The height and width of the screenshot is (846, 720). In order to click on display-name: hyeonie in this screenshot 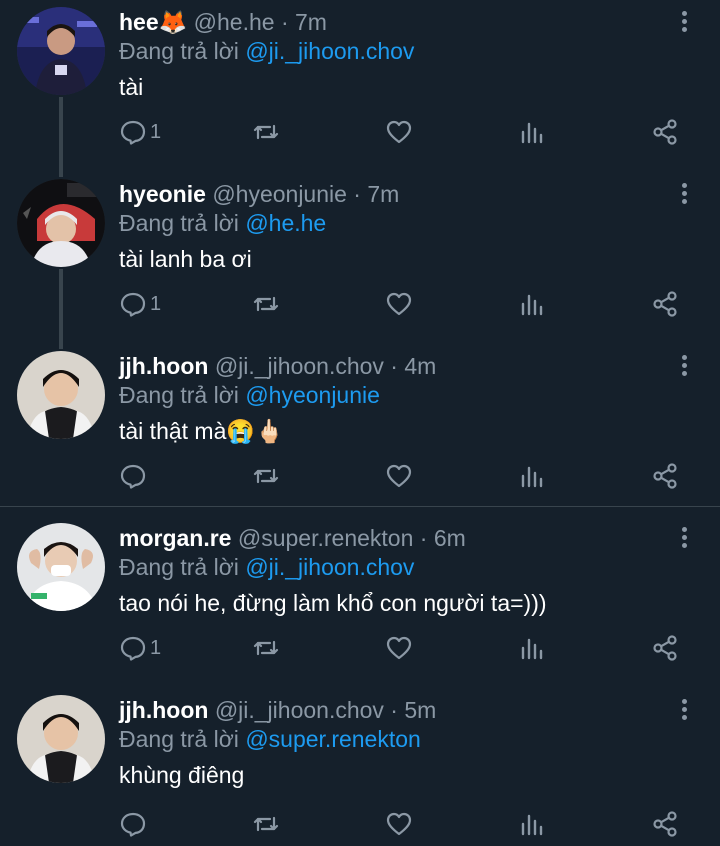, I will do `click(162, 194)`.